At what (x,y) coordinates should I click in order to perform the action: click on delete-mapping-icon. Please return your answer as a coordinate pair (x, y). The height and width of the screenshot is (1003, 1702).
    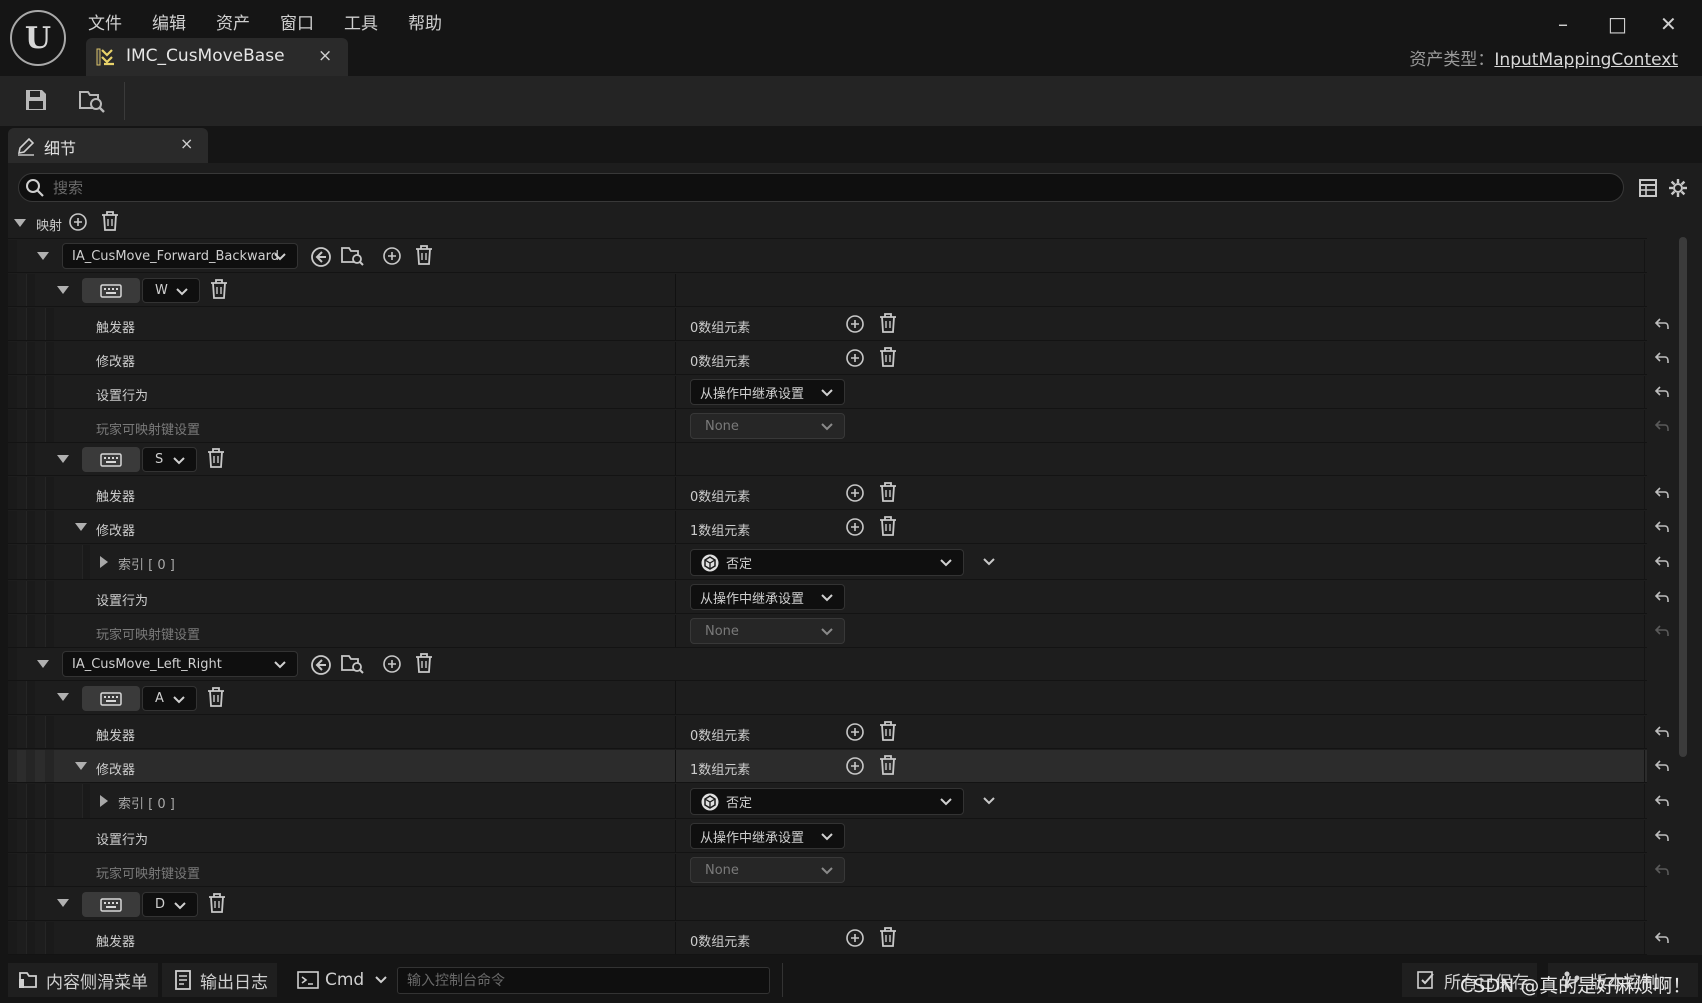
    Looking at the image, I should click on (110, 221).